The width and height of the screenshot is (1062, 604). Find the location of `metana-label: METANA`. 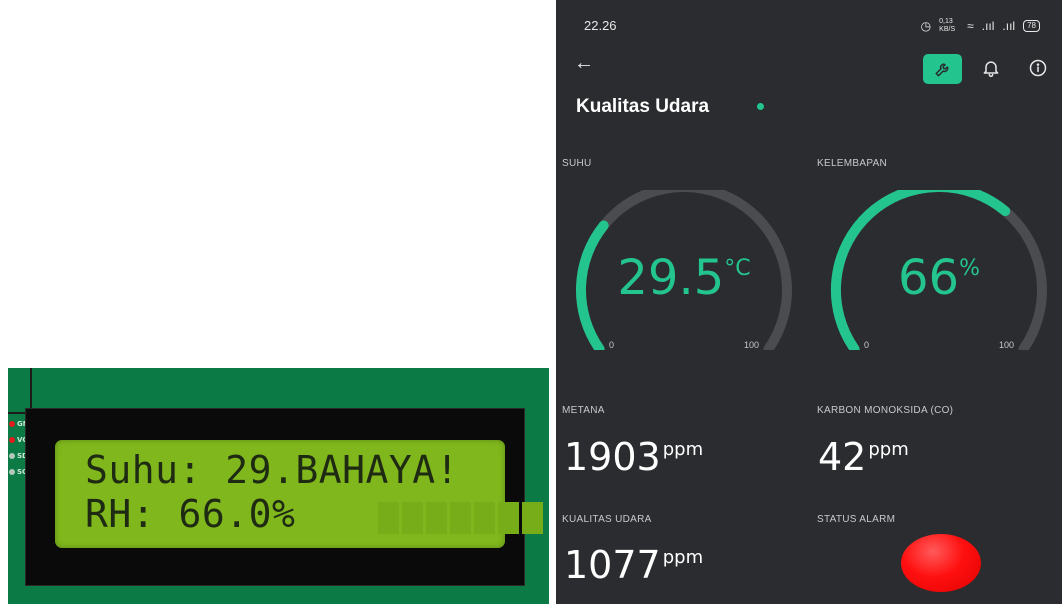

metana-label: METANA is located at coordinates (583, 410).